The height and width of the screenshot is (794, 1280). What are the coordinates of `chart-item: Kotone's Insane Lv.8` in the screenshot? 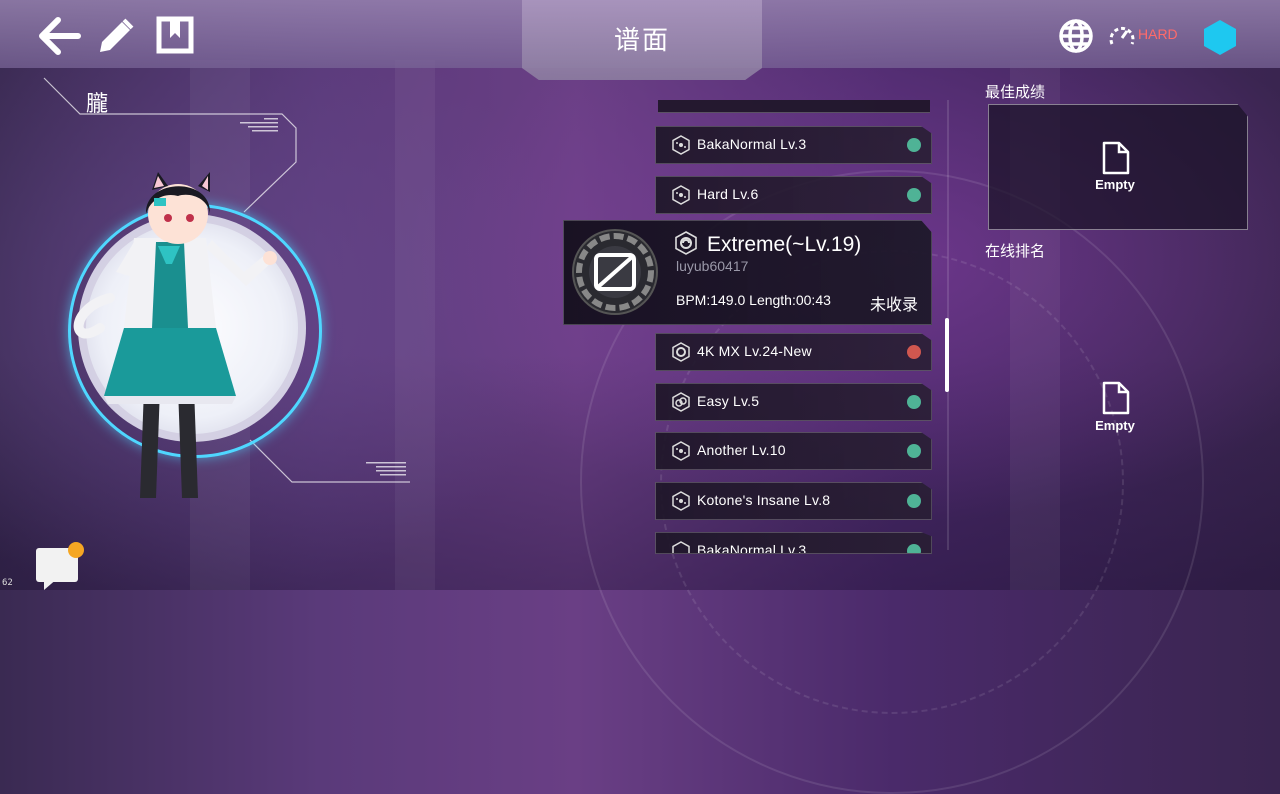 It's located at (793, 501).